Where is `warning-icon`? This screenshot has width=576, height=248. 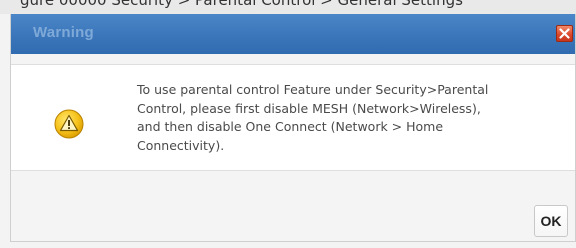 warning-icon is located at coordinates (69, 124).